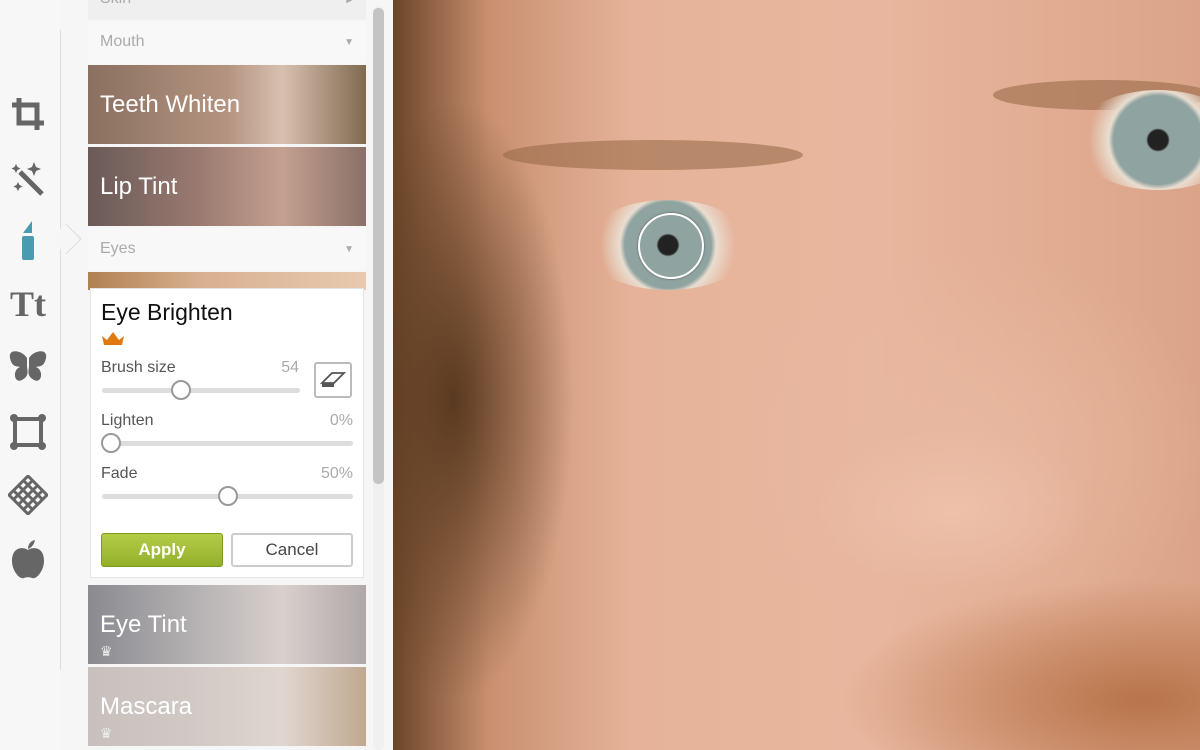 The image size is (1200, 750). What do you see at coordinates (28, 114) in the screenshot?
I see `crop-icon` at bounding box center [28, 114].